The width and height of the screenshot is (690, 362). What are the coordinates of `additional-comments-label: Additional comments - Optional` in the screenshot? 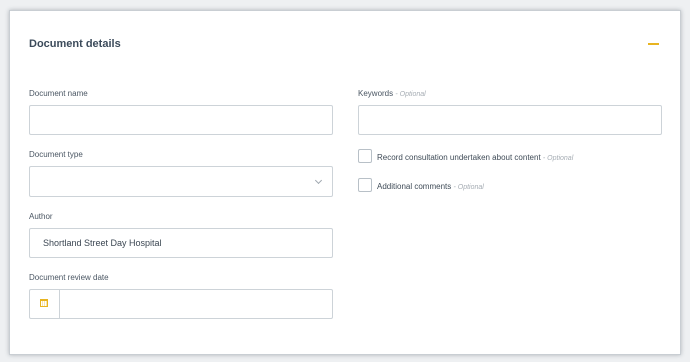 It's located at (430, 186).